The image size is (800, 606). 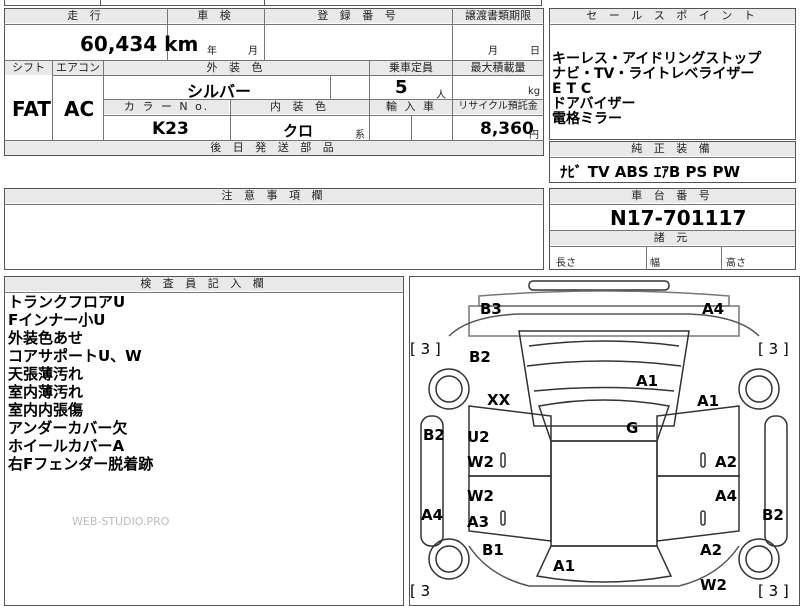 What do you see at coordinates (566, 263) in the screenshot?
I see `dims-length: 長さ` at bounding box center [566, 263].